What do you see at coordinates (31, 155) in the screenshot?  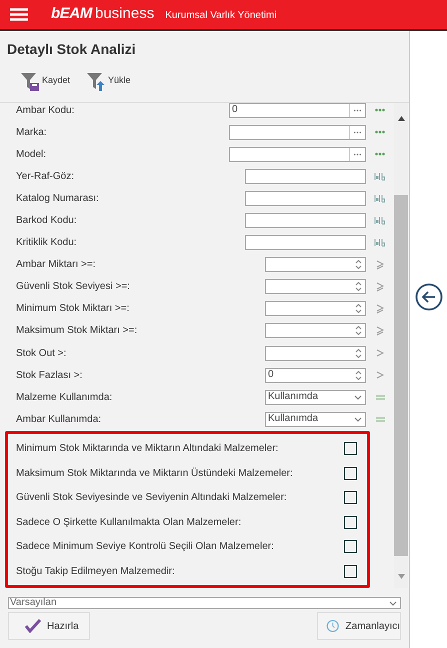 I see `field-label: Model:` at bounding box center [31, 155].